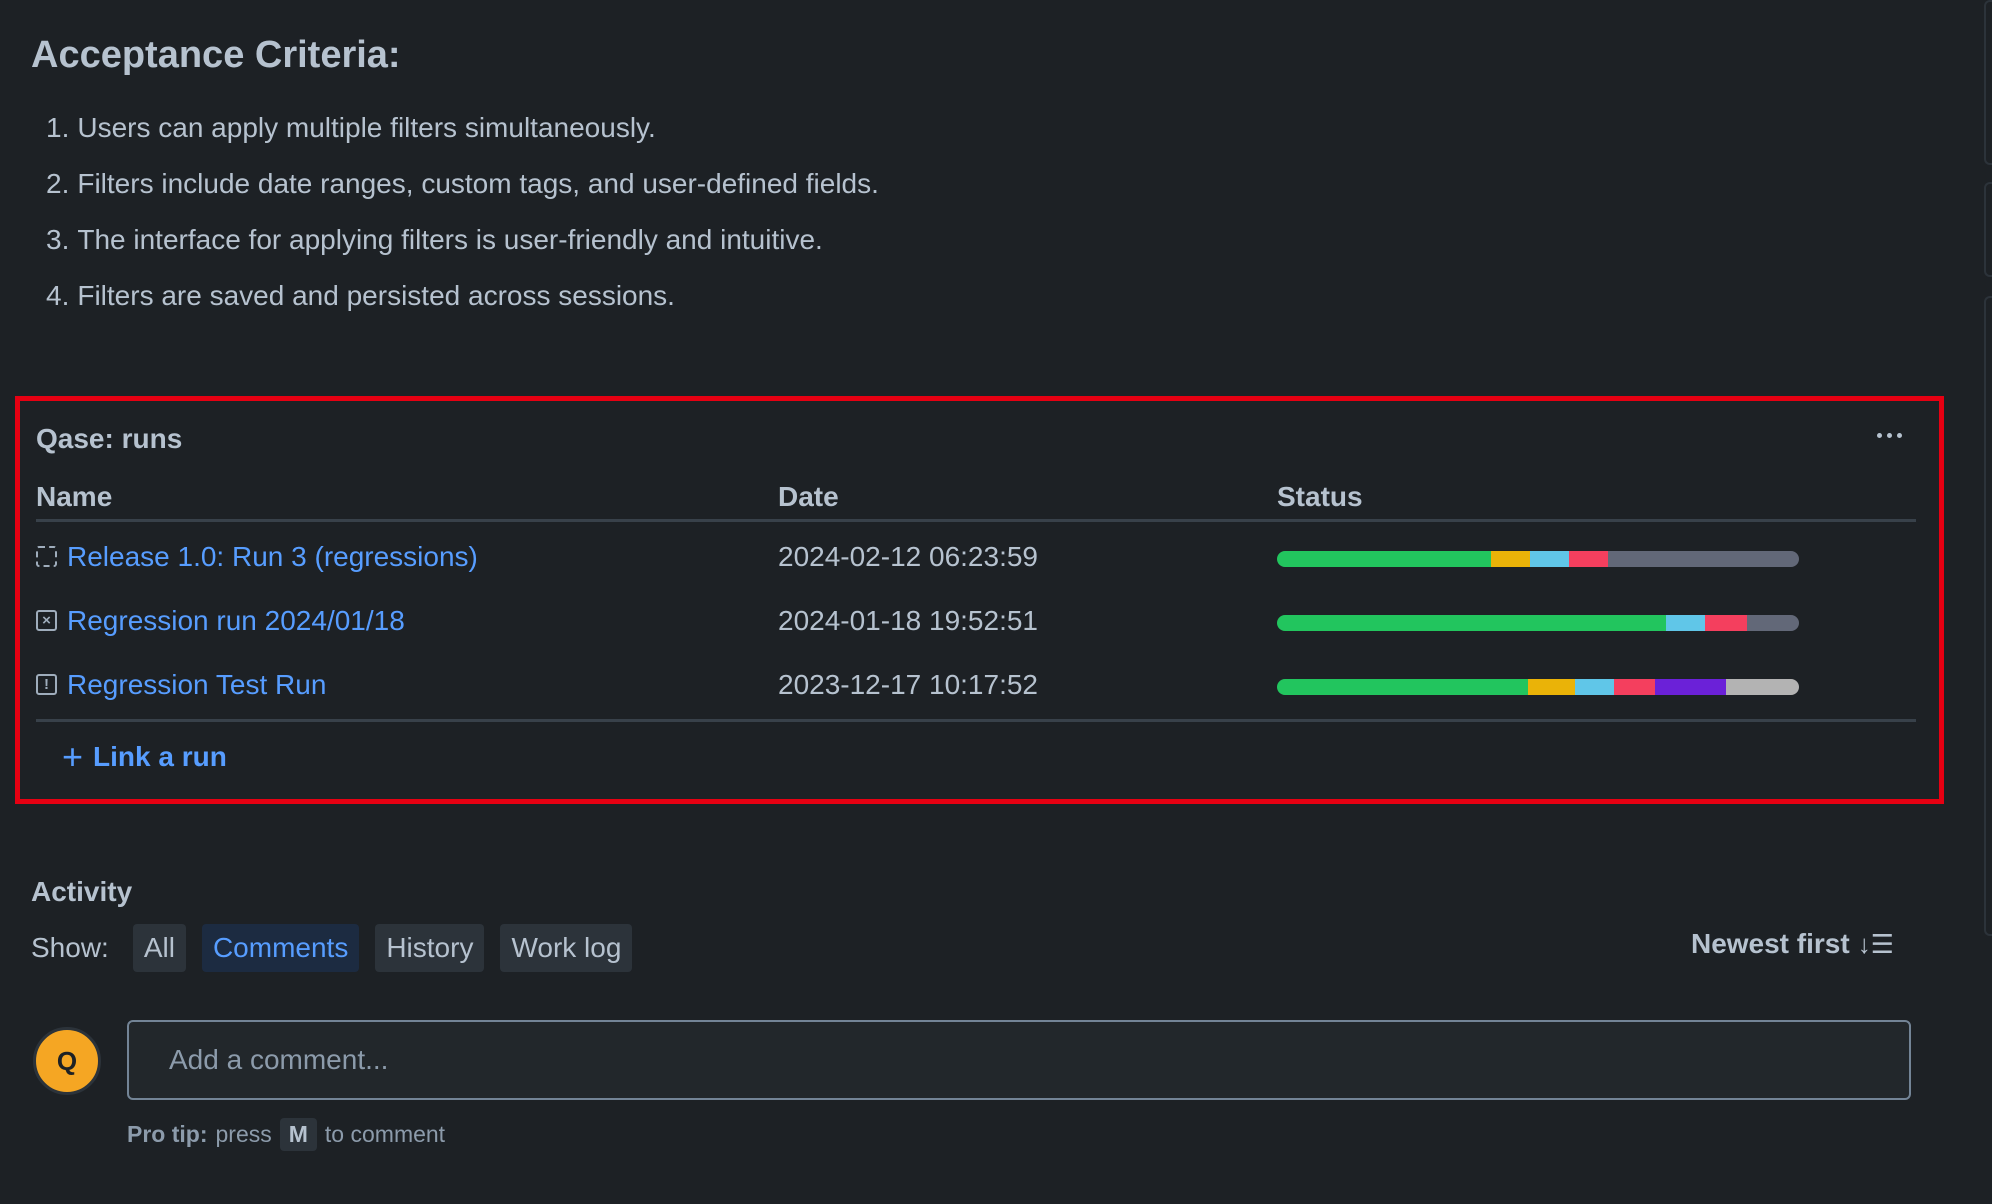  I want to click on panel-title: Qase: runs, so click(109, 438).